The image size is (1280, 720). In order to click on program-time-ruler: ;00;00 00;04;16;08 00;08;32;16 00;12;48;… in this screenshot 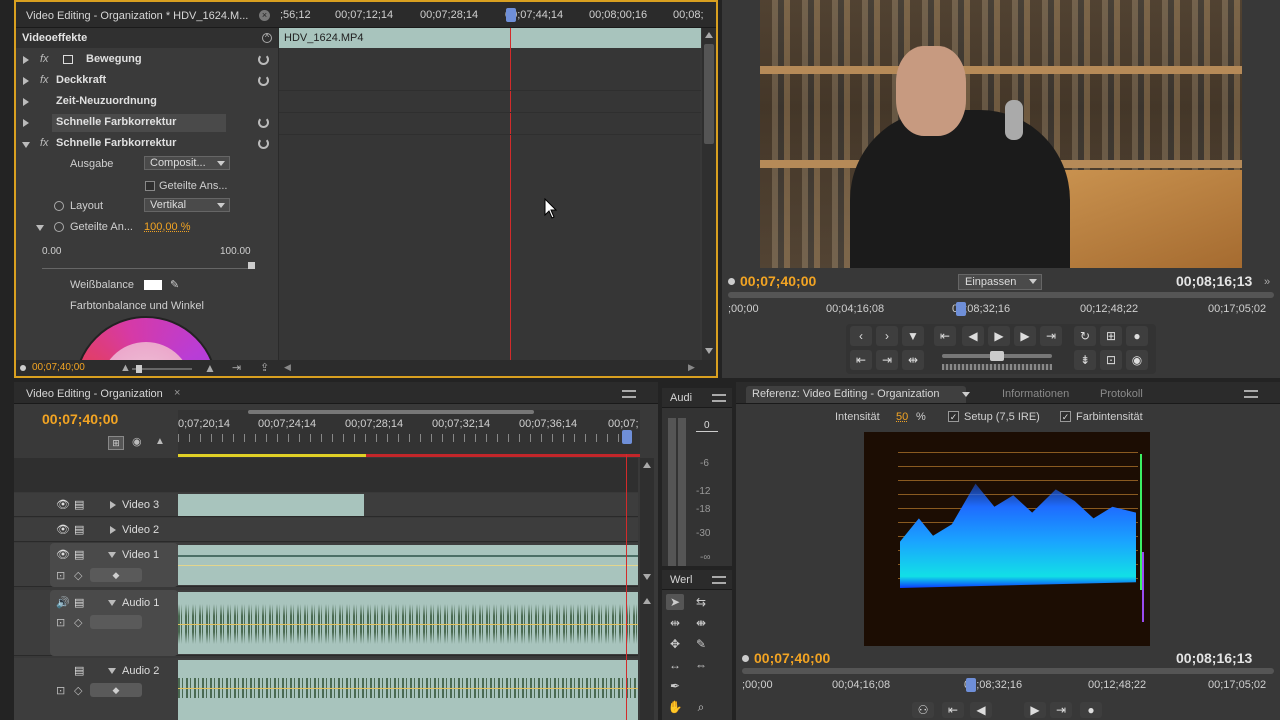, I will do `click(1001, 306)`.